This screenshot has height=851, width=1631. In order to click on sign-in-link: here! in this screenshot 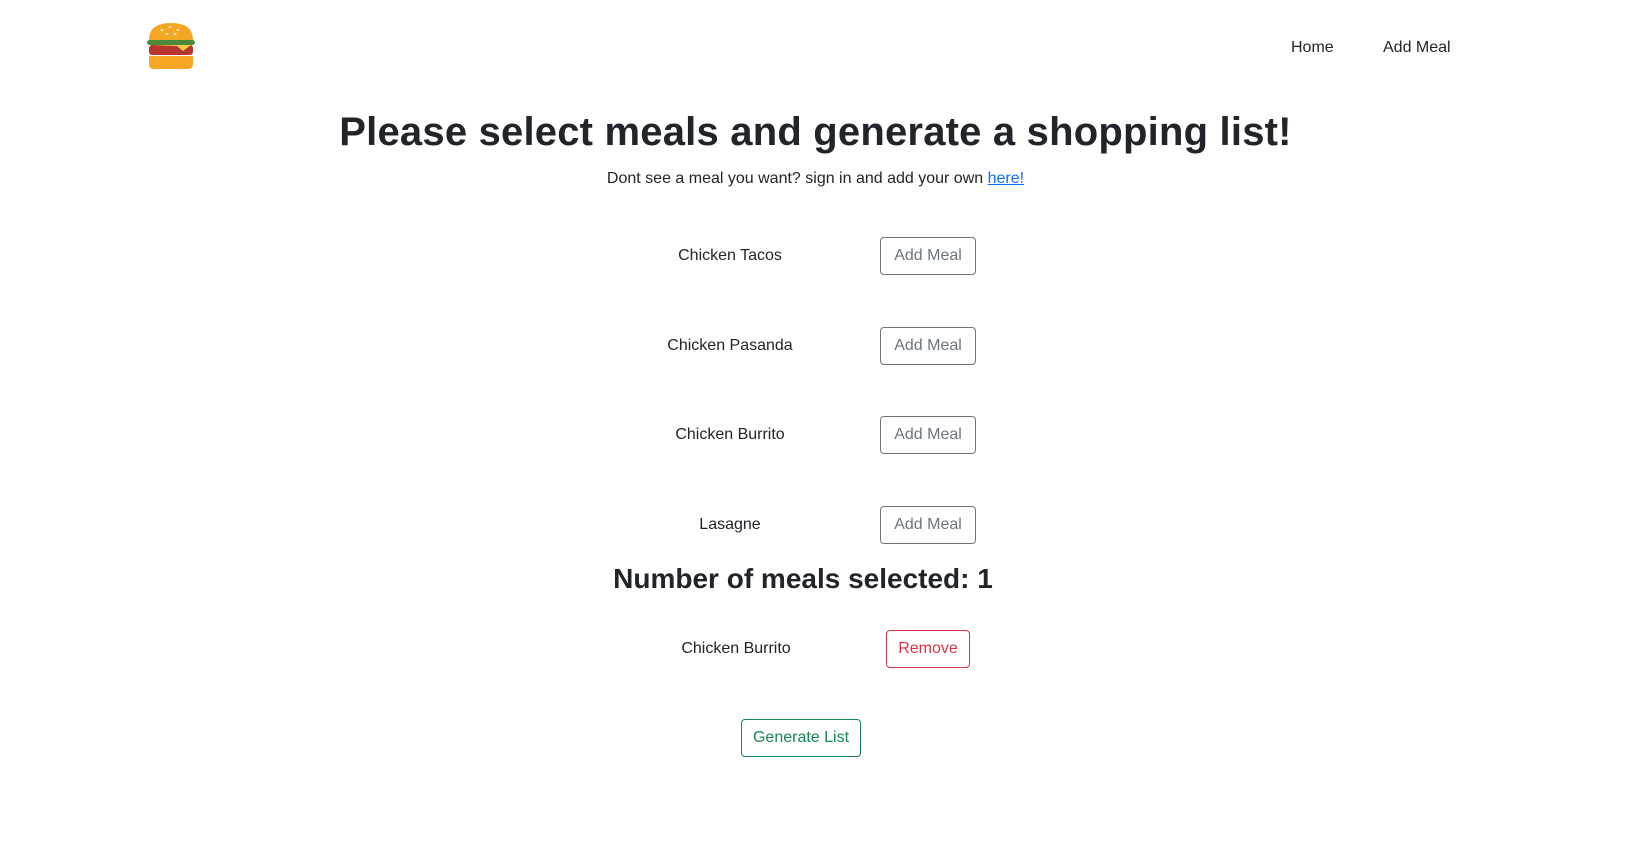, I will do `click(1006, 178)`.